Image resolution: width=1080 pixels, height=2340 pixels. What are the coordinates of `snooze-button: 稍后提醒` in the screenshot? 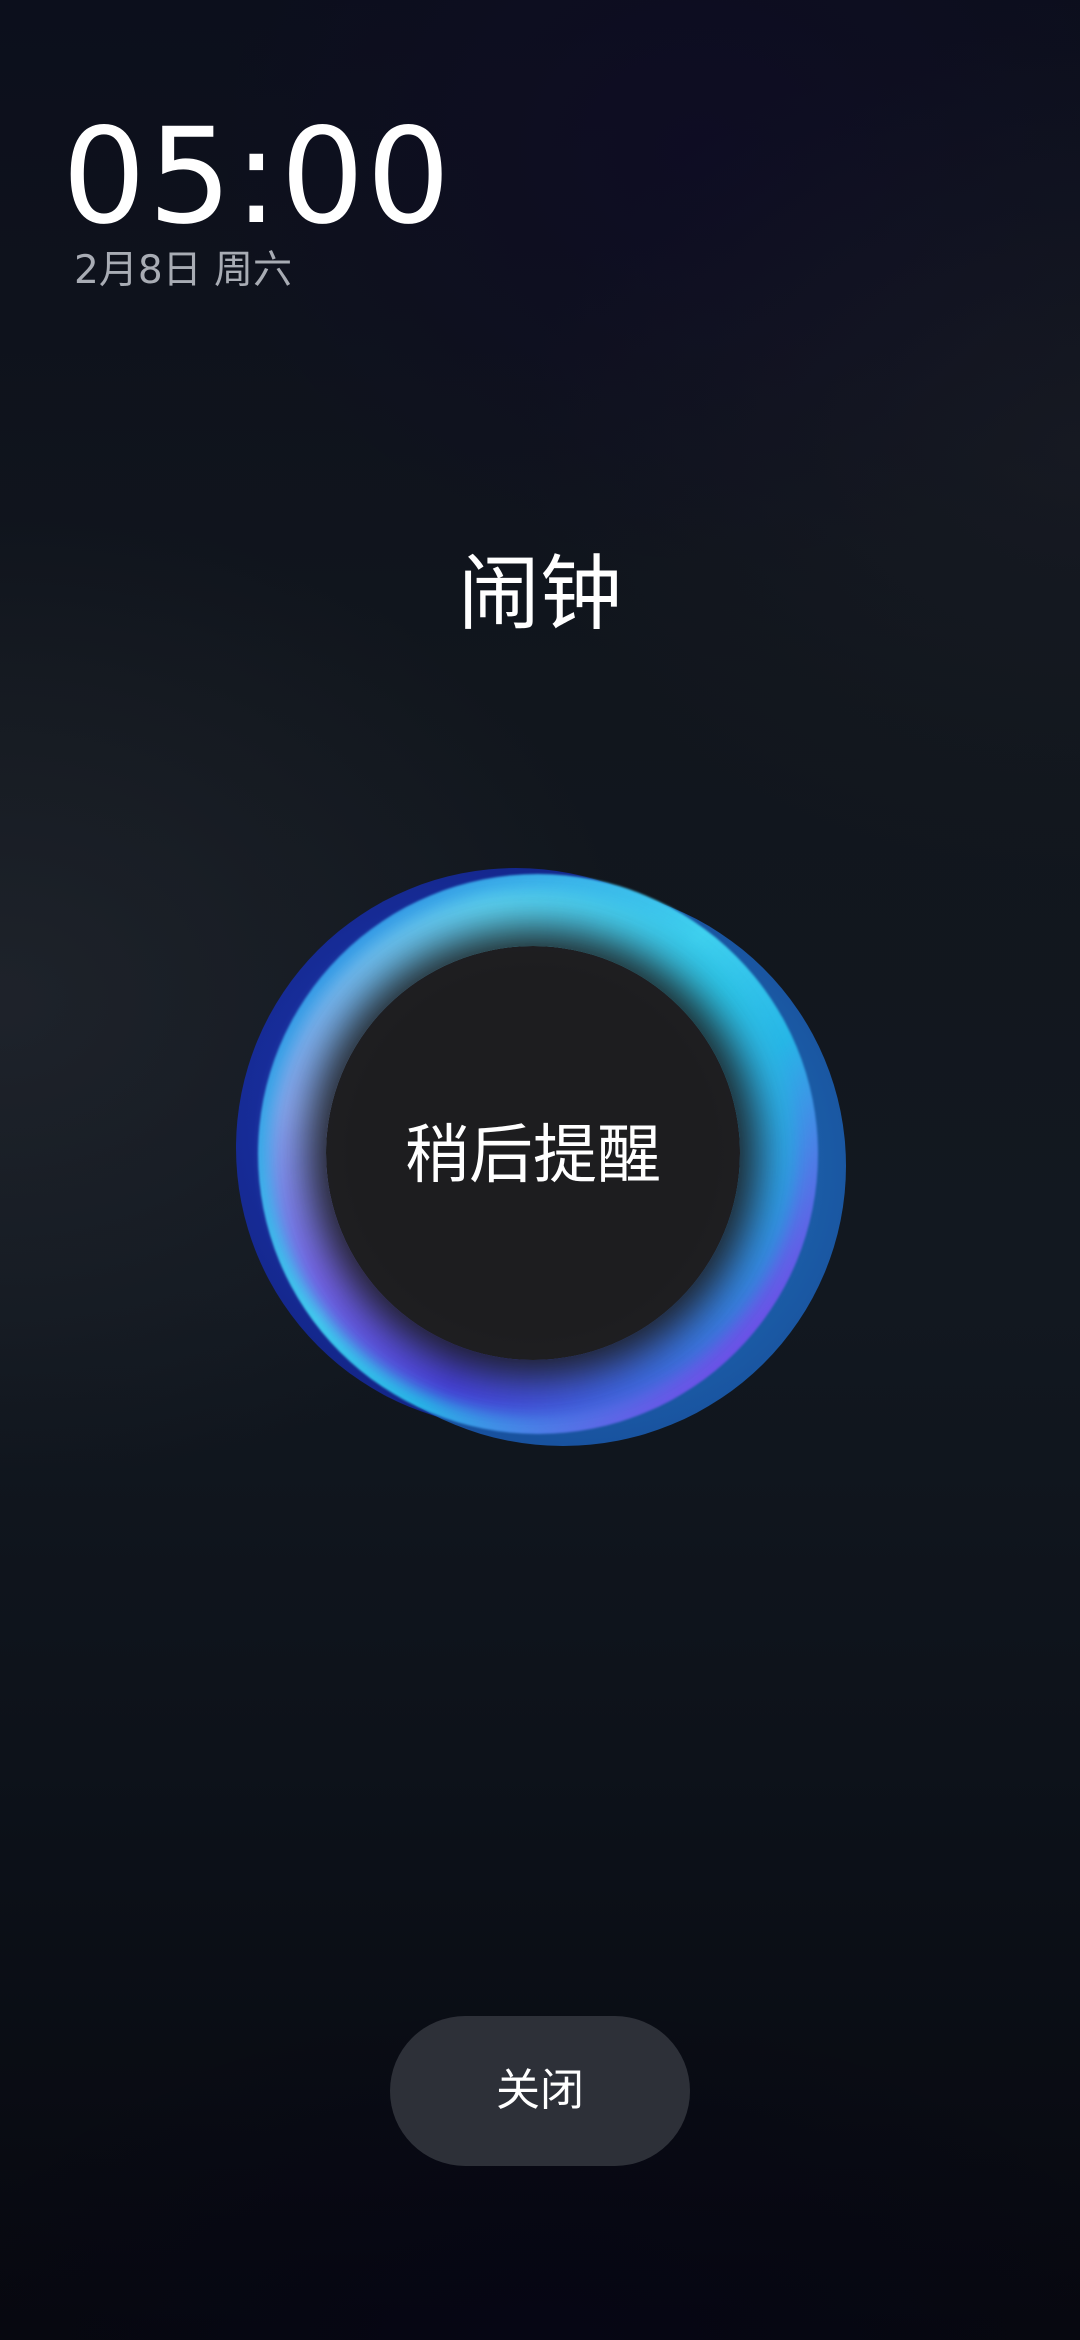 It's located at (541, 1156).